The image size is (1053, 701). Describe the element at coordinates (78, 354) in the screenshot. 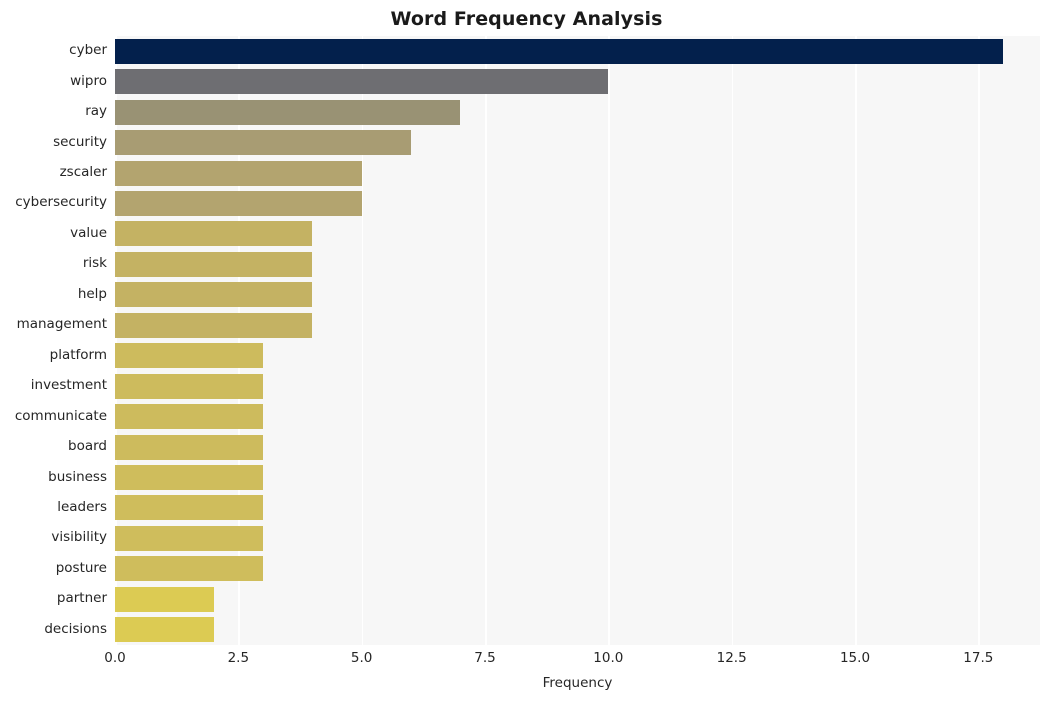

I see `y-tick-label-platform: platform` at that location.